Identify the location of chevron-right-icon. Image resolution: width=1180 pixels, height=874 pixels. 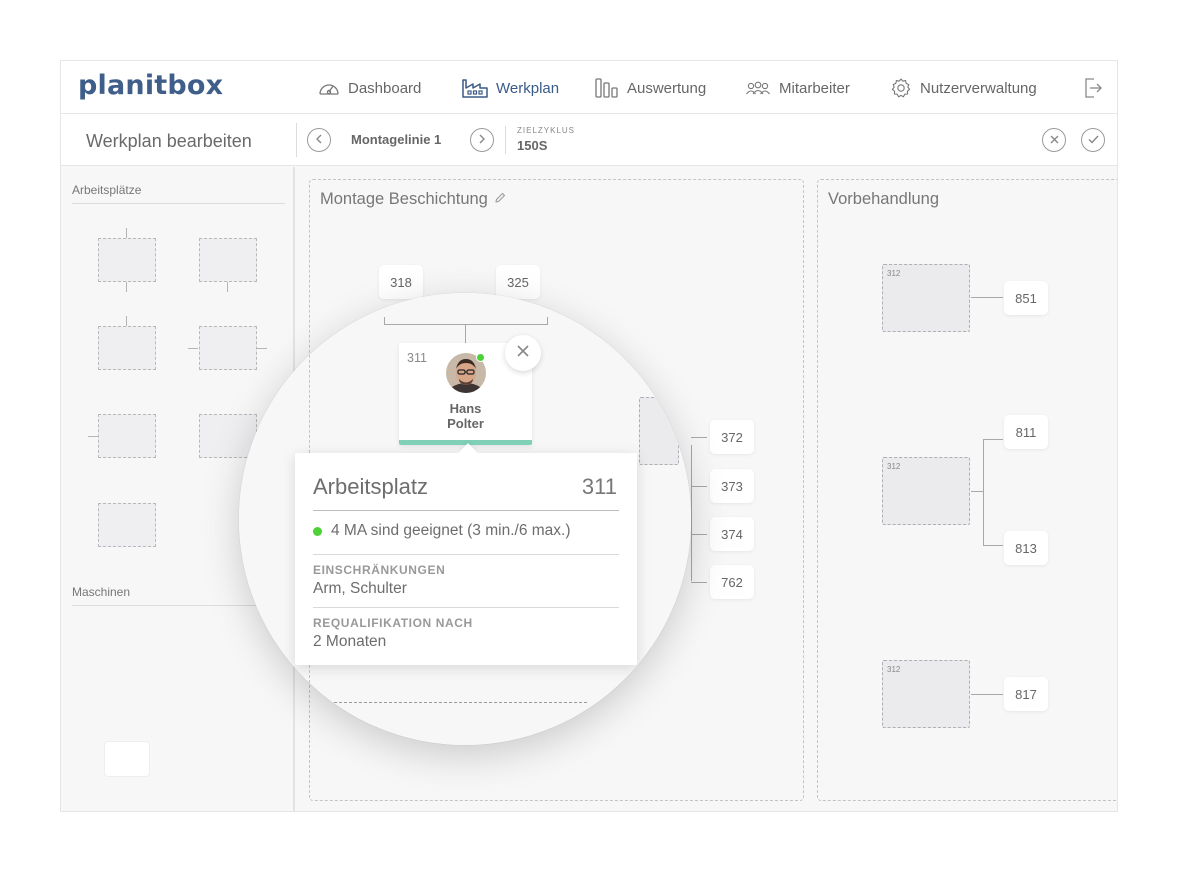
(482, 140).